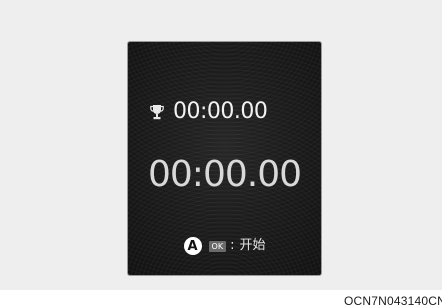 This screenshot has width=442, height=308. What do you see at coordinates (220, 111) in the screenshot?
I see `best-time: 00:00.00` at bounding box center [220, 111].